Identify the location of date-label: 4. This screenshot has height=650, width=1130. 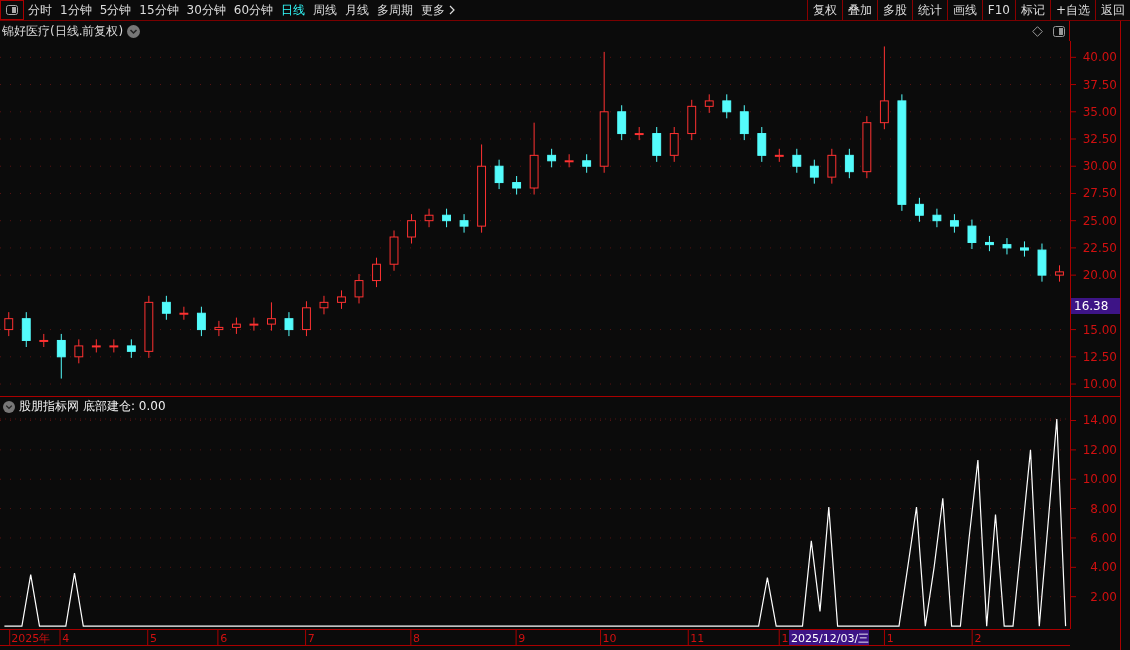
(66, 638).